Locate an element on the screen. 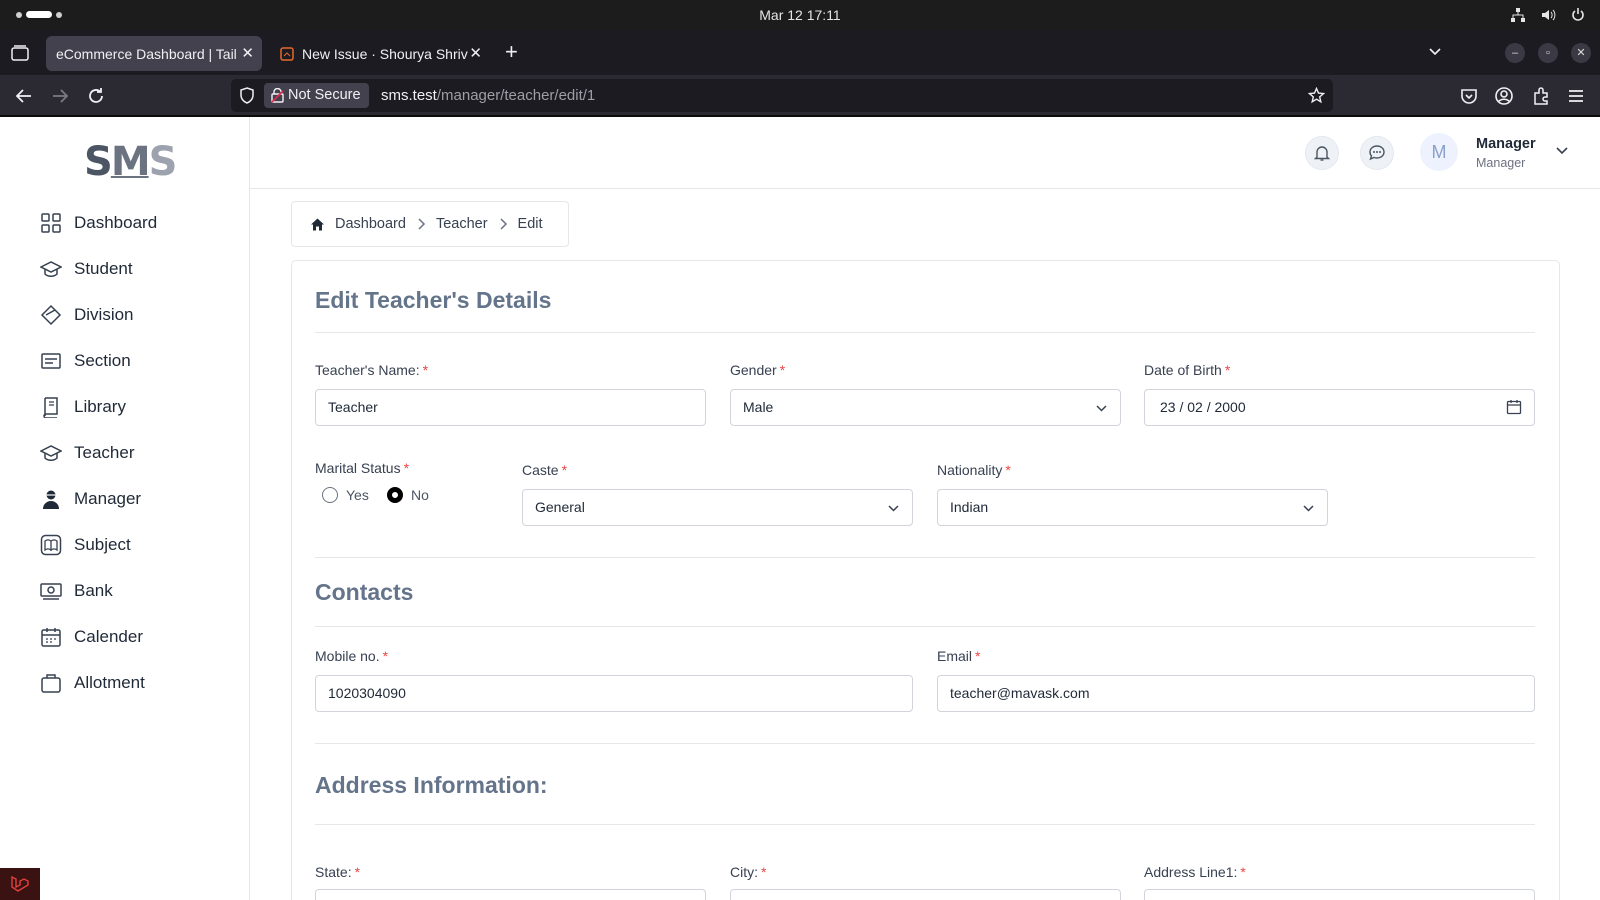  tab-label: New Issue · Shourya Shriv is located at coordinates (385, 53).